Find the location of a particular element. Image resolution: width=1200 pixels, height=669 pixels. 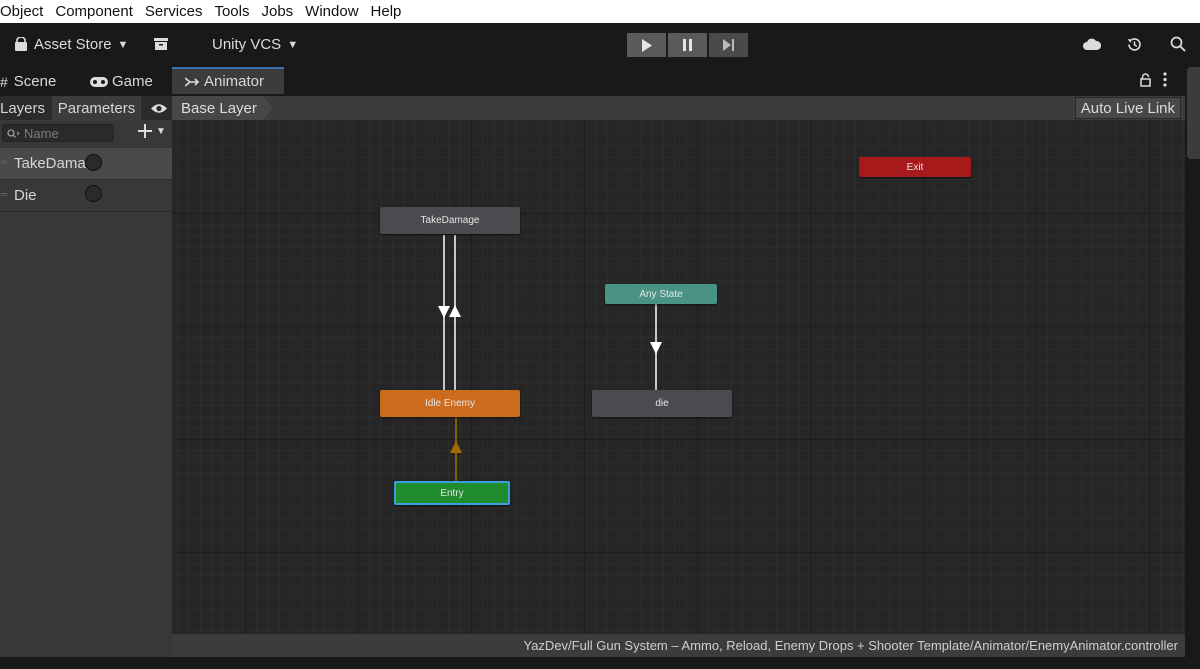

window-tab-strip: # Scene Game Animator is located at coordinates (592, 81).